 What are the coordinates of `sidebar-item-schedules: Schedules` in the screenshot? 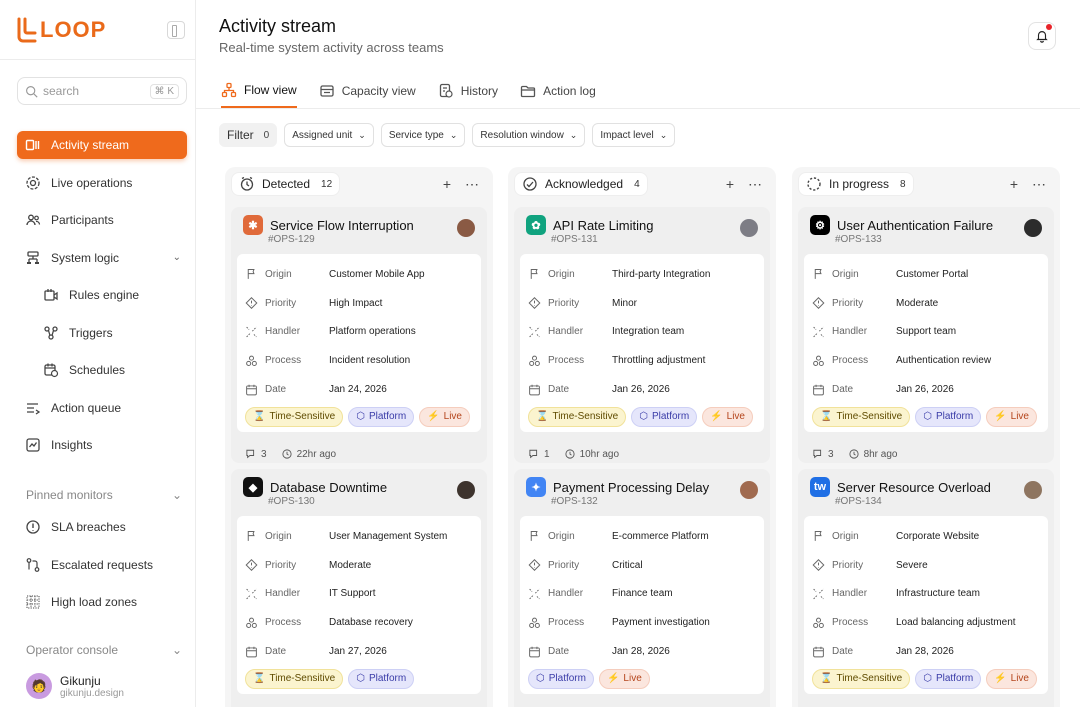 It's located at (102, 370).